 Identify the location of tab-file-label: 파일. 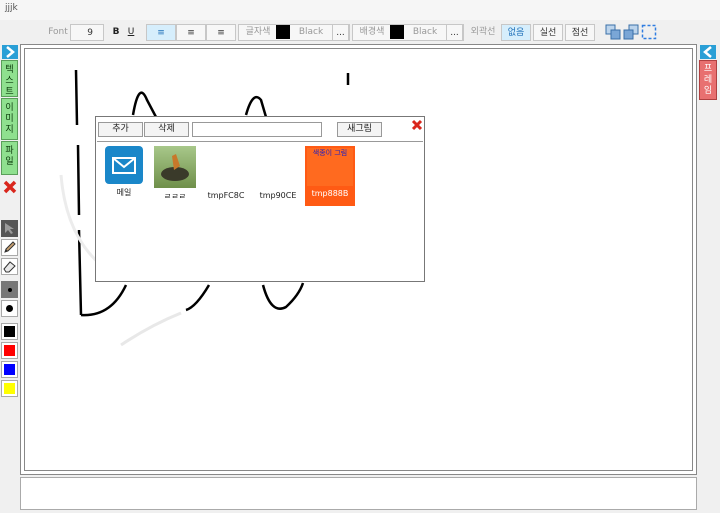
(9, 156).